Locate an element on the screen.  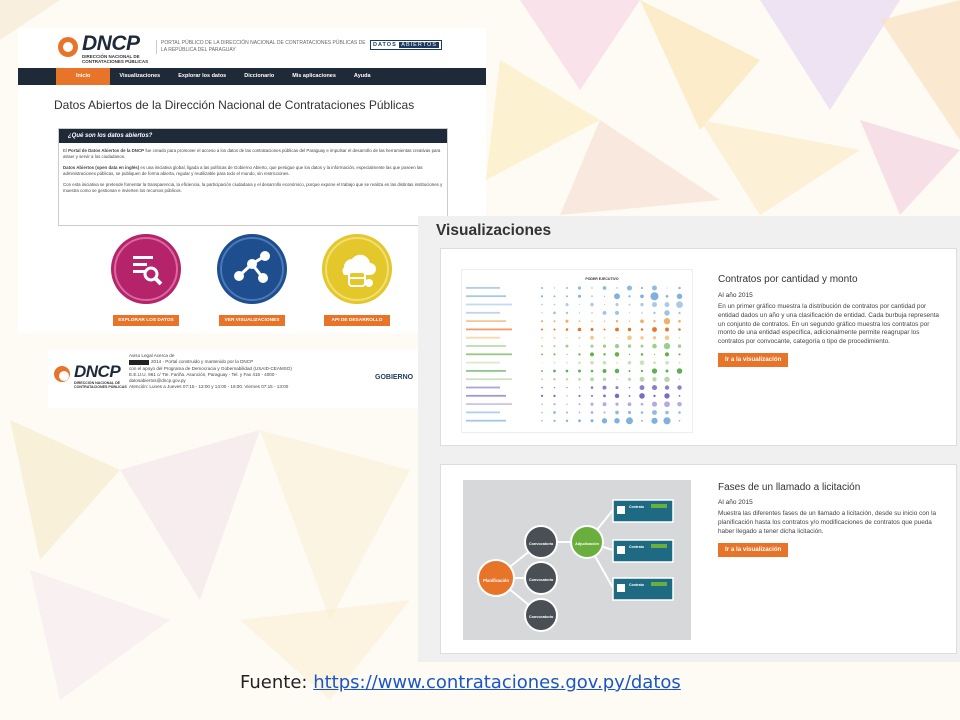
visualizations-icon is located at coordinates (252, 269).